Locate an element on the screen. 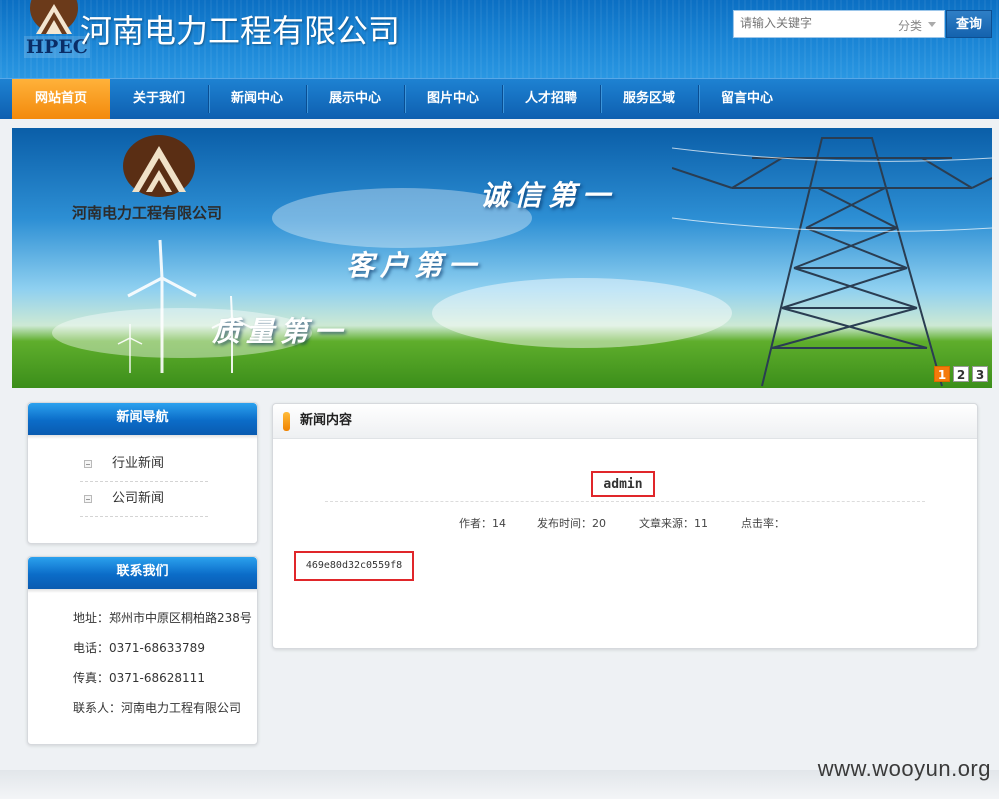  search-box: 分类 is located at coordinates (839, 24).